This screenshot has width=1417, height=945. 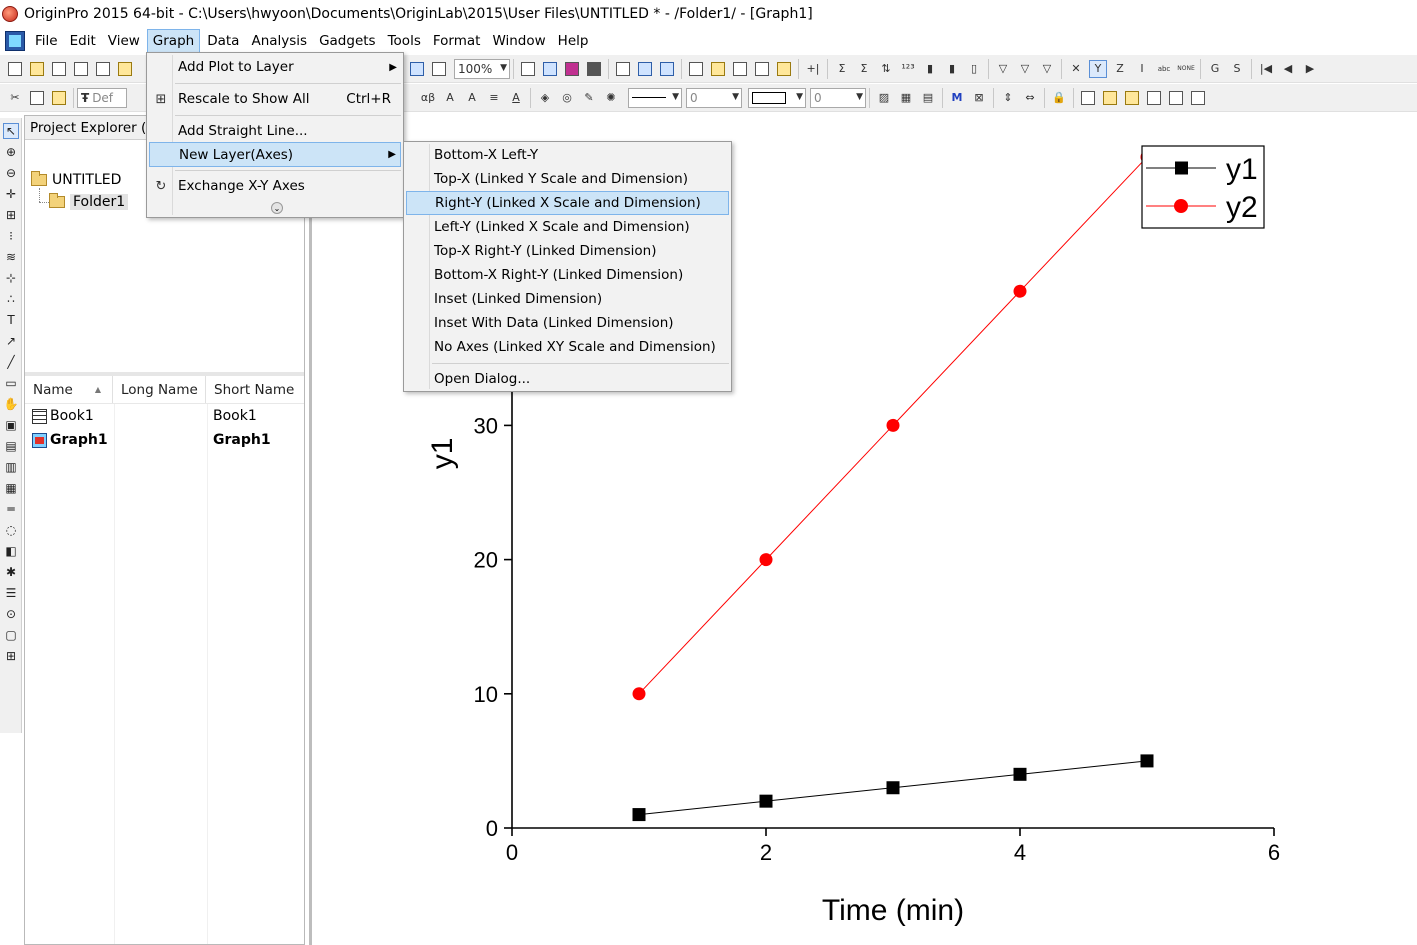 What do you see at coordinates (11, 299) in the screenshot?
I see `draw-data-icon: ∴` at bounding box center [11, 299].